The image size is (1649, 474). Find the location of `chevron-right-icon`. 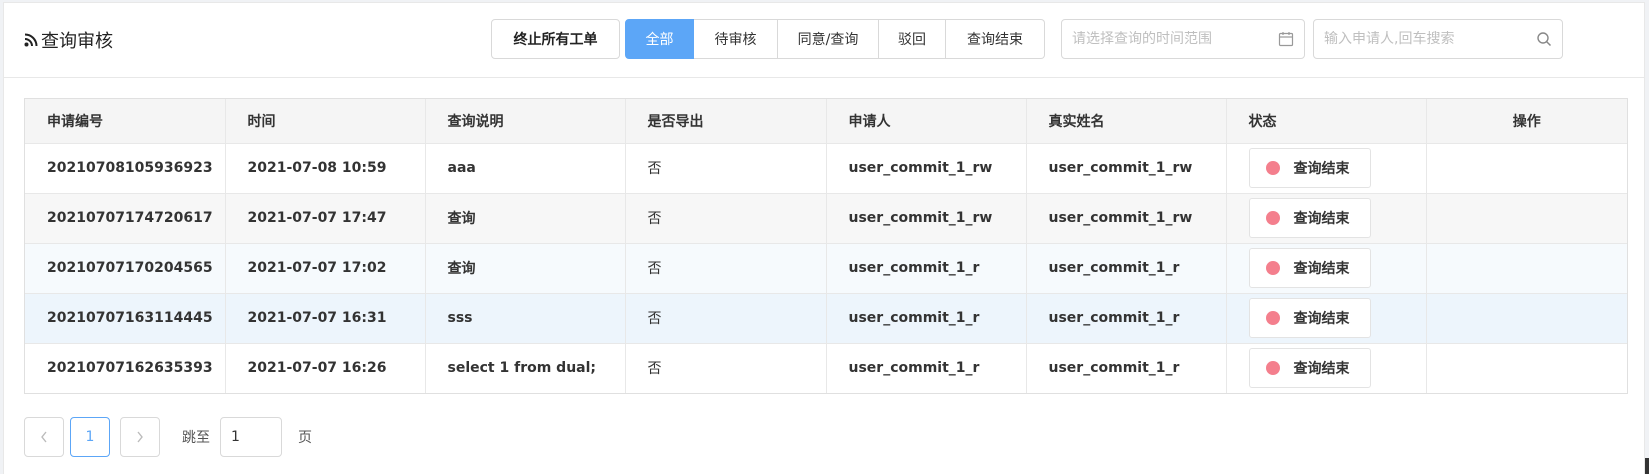

chevron-right-icon is located at coordinates (140, 437).